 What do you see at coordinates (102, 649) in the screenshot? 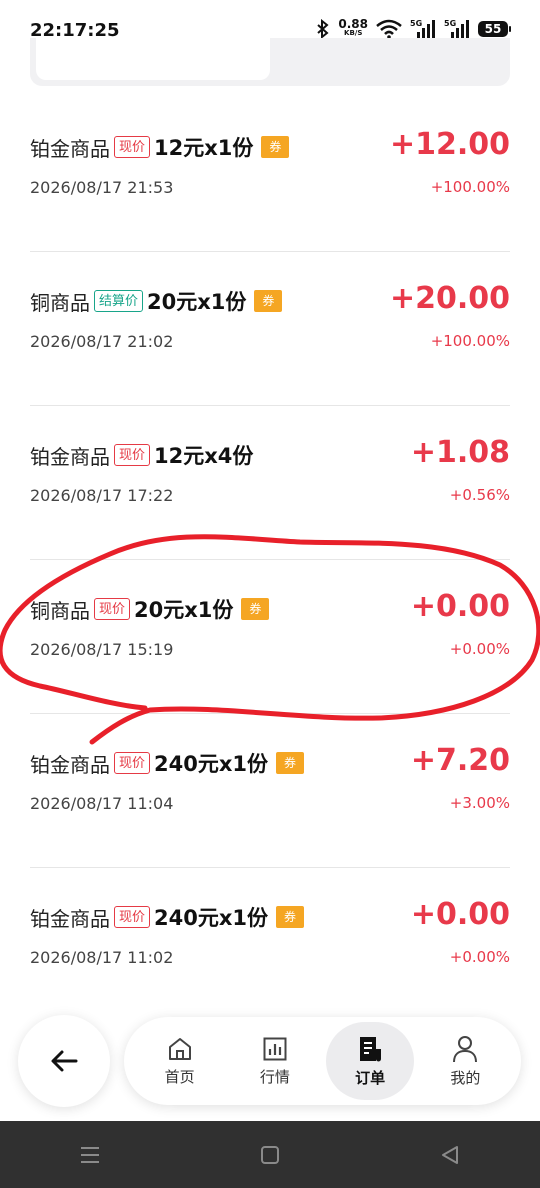
I see `order-date: 2026/08/17 15:19` at bounding box center [102, 649].